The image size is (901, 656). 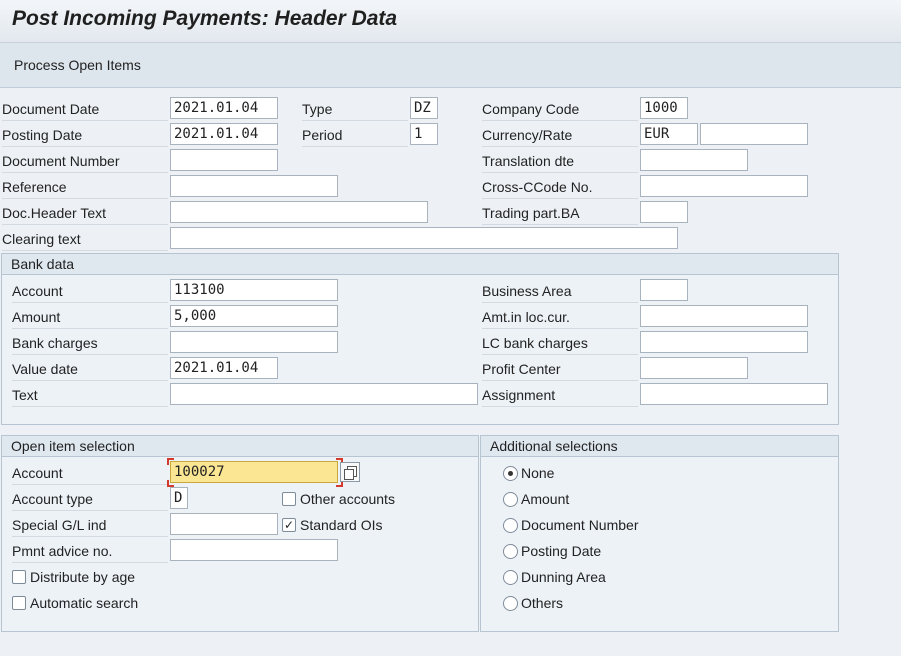 What do you see at coordinates (324, 394) in the screenshot?
I see `text-field` at bounding box center [324, 394].